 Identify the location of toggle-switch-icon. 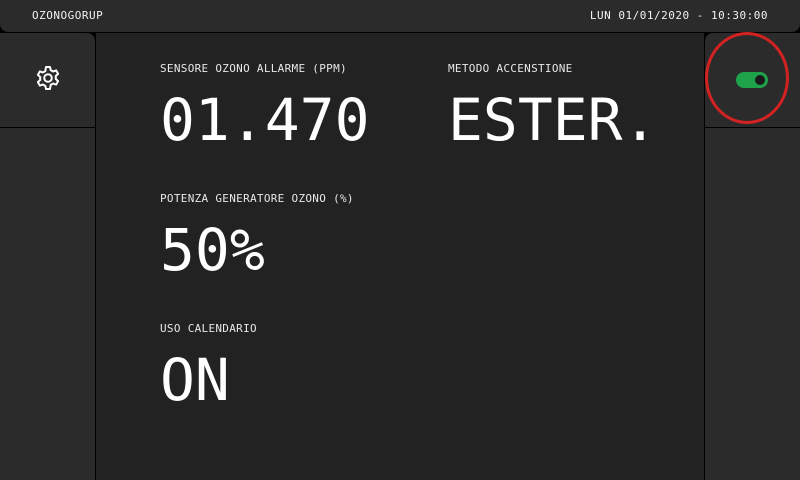
(752, 80).